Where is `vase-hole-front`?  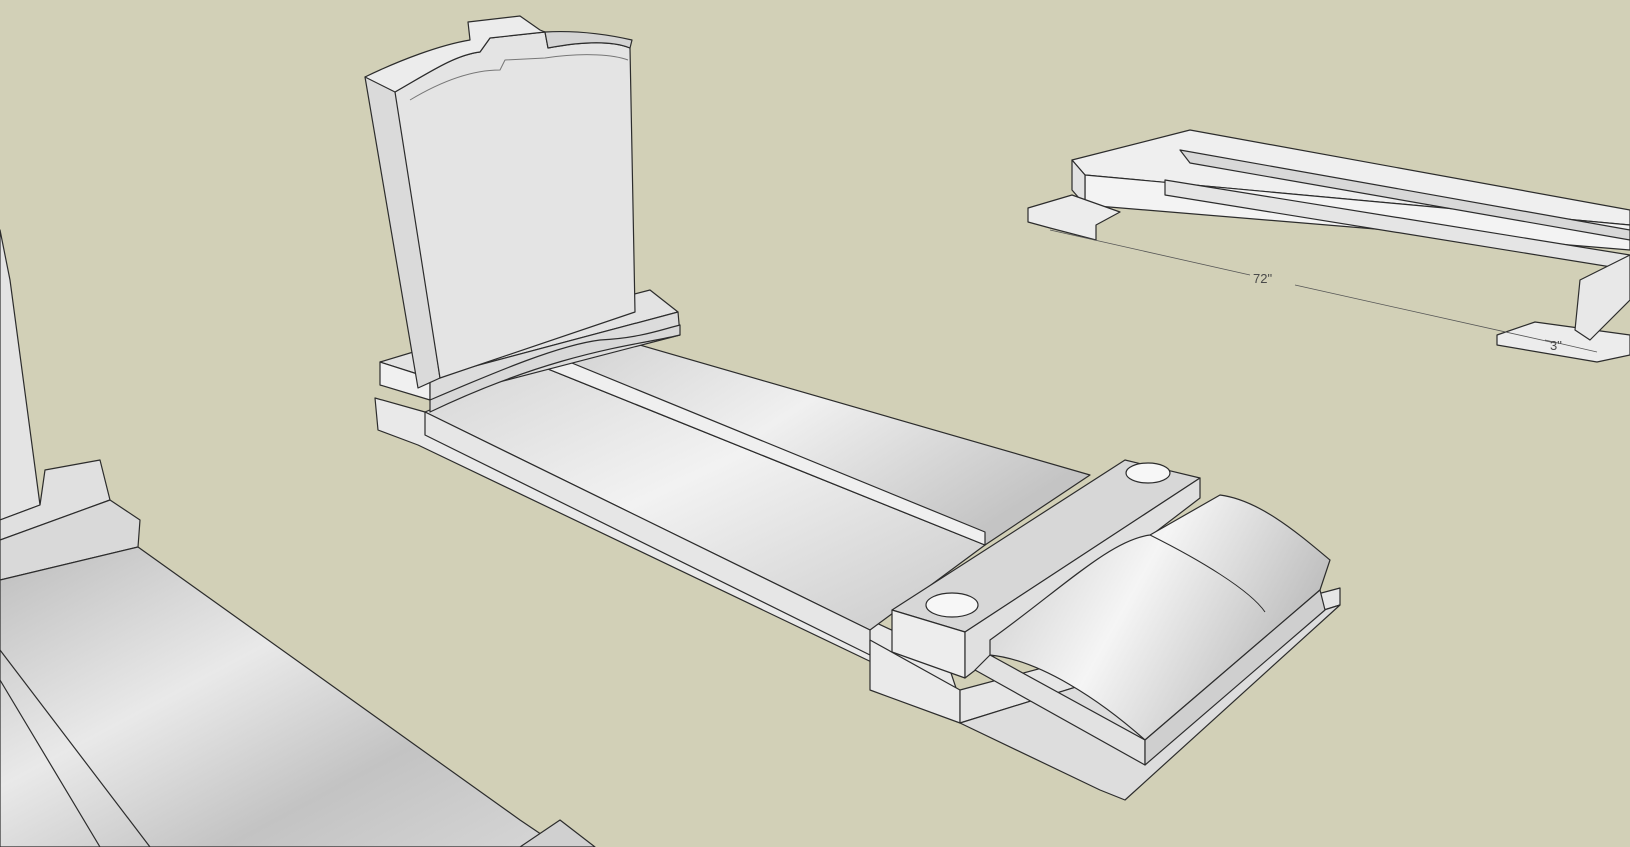
vase-hole-front is located at coordinates (952, 605).